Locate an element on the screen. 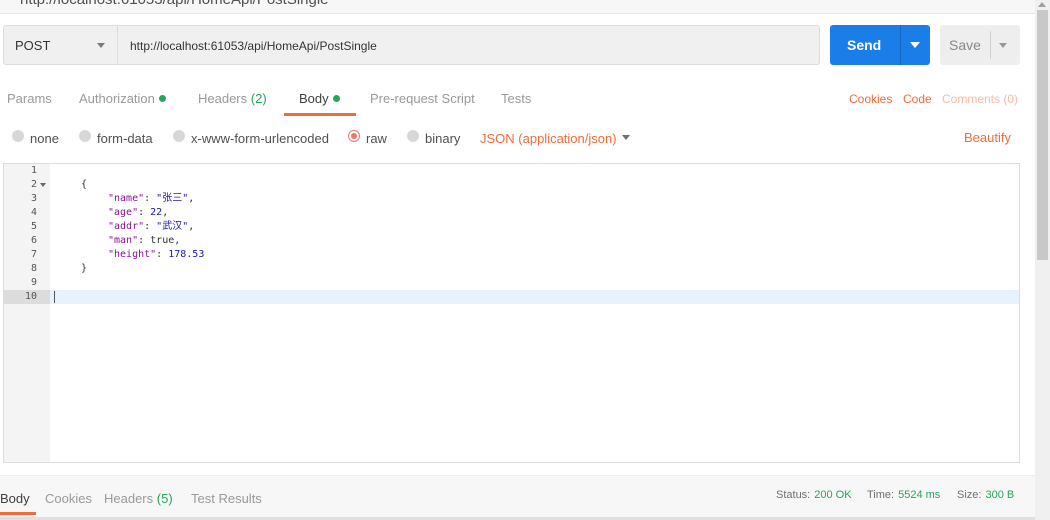 The width and height of the screenshot is (1050, 520). code-link: Code is located at coordinates (917, 99).